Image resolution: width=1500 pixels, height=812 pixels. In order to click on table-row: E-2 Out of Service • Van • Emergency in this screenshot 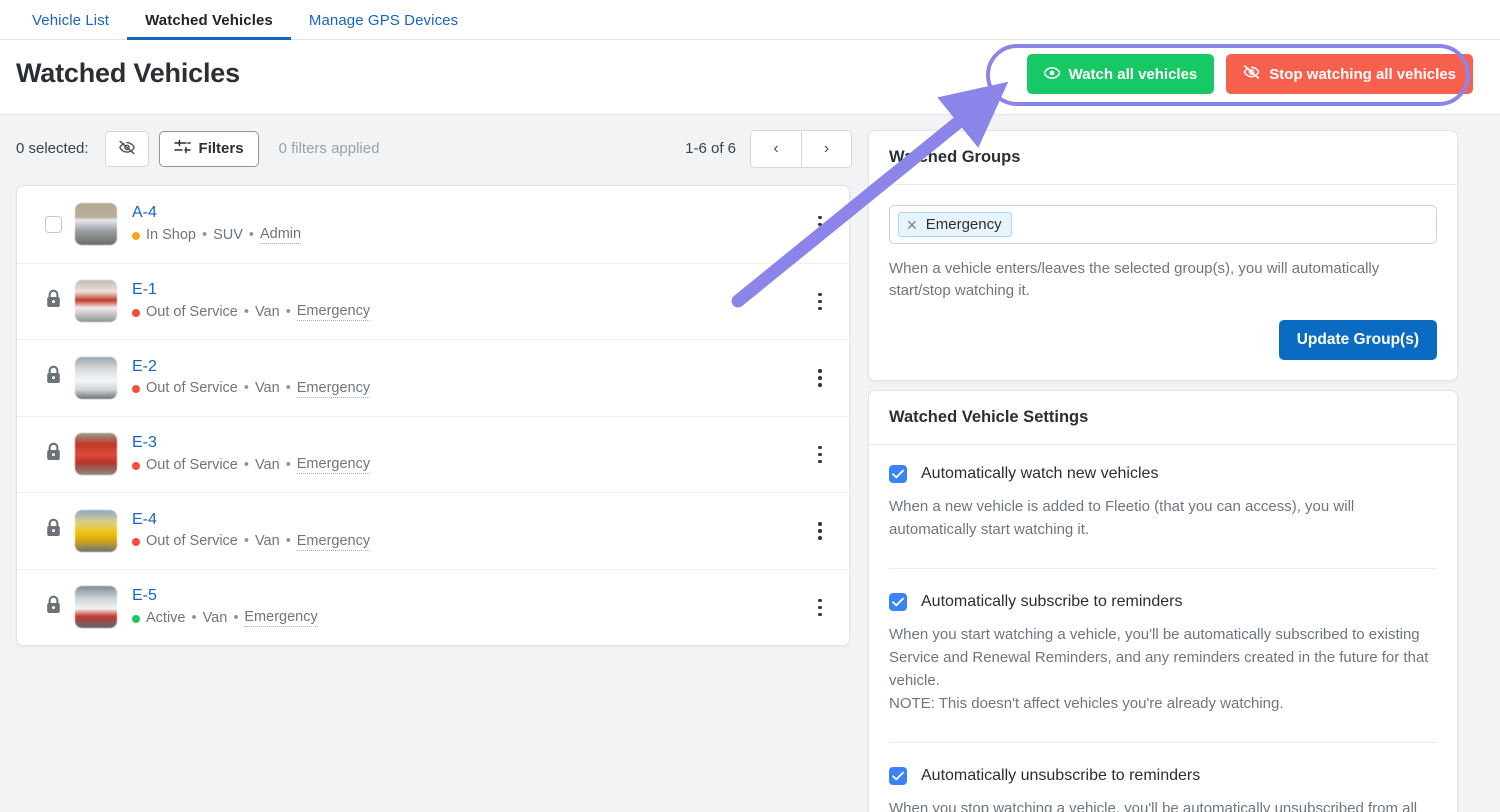, I will do `click(433, 377)`.